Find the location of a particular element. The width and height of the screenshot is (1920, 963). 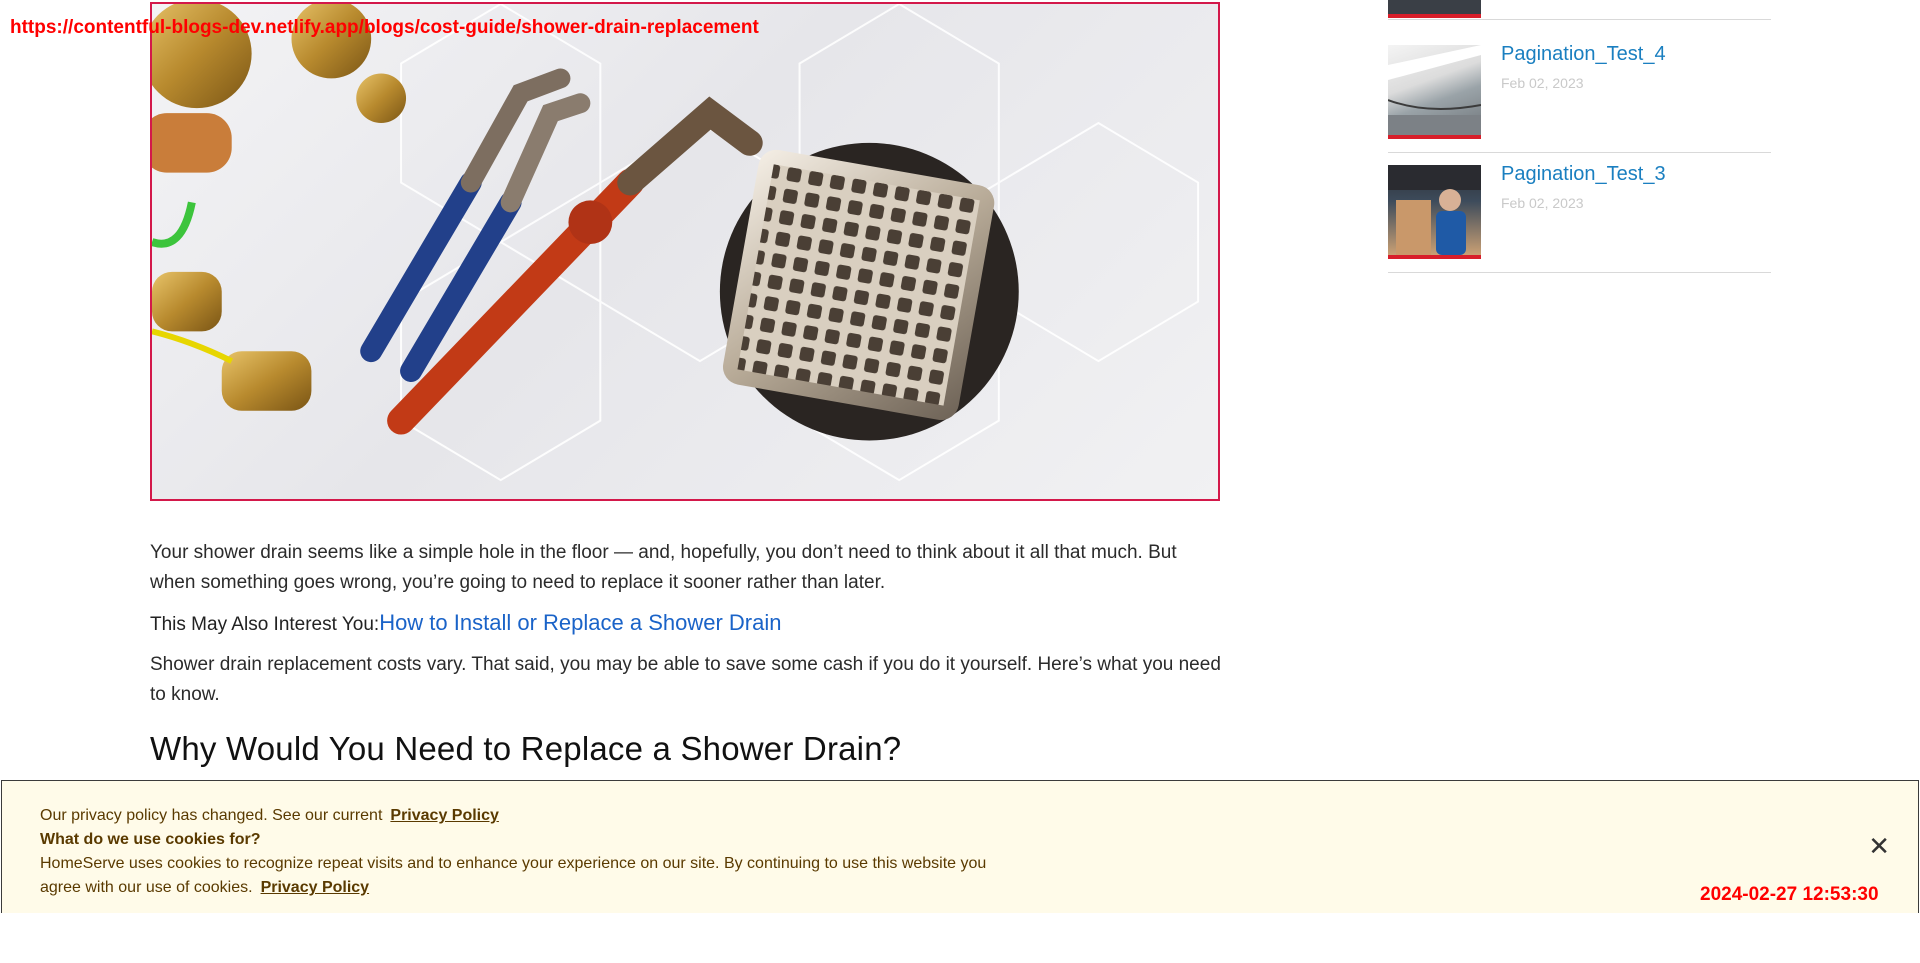

related-article-link: How to Install or Replace a Shower Drain is located at coordinates (580, 622).